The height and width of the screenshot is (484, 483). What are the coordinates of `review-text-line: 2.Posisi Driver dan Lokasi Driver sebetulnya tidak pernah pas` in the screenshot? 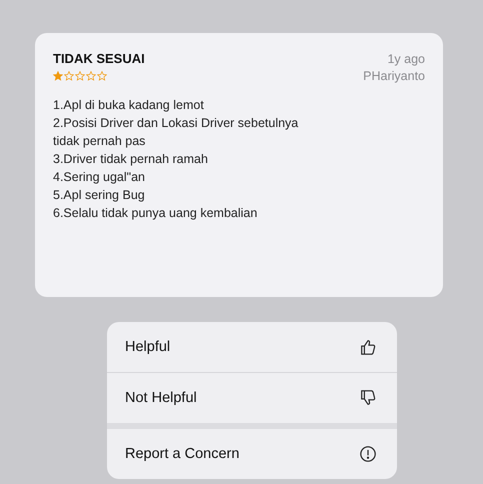 It's located at (176, 132).